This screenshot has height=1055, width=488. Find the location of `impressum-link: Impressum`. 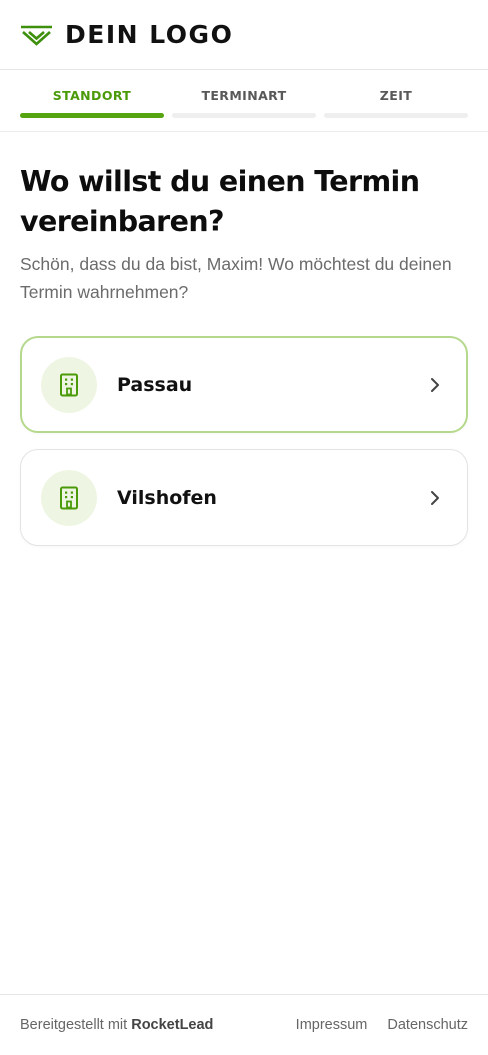

impressum-link: Impressum is located at coordinates (332, 1025).